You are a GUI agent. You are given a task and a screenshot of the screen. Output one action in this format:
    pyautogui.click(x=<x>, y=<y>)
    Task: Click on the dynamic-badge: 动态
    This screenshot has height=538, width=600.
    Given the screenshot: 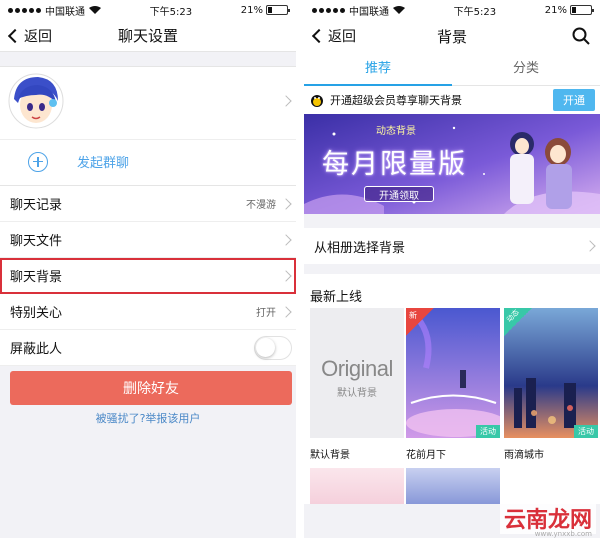 What is the action you would take?
    pyautogui.click(x=518, y=322)
    